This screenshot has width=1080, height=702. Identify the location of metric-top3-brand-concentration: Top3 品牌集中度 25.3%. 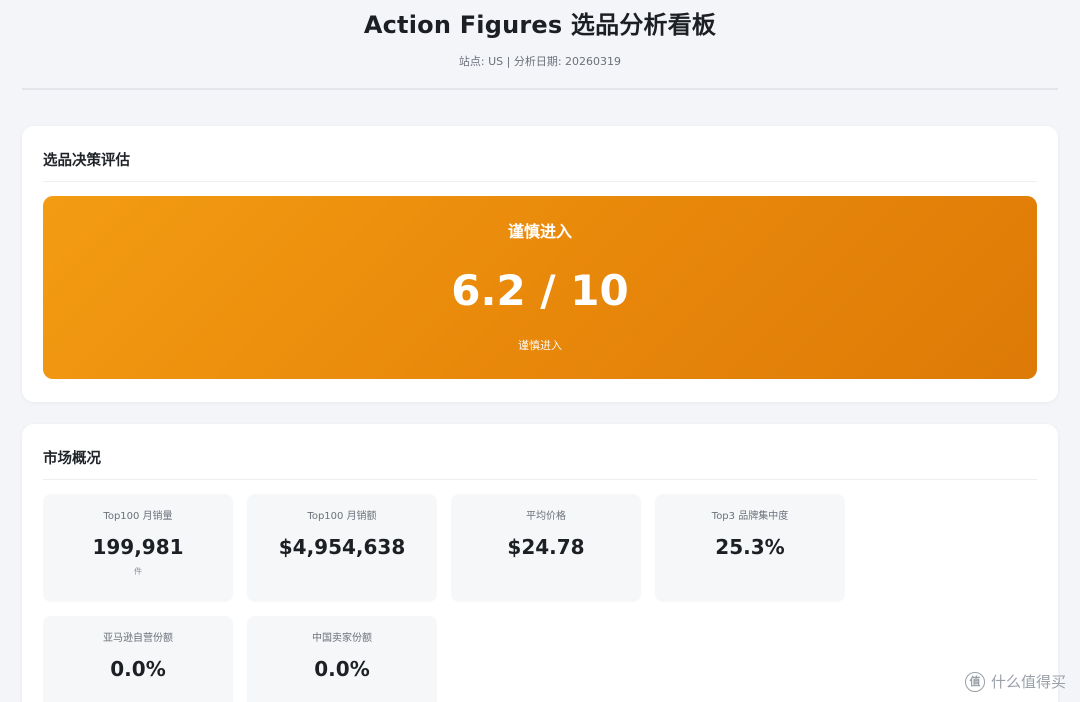
(750, 548).